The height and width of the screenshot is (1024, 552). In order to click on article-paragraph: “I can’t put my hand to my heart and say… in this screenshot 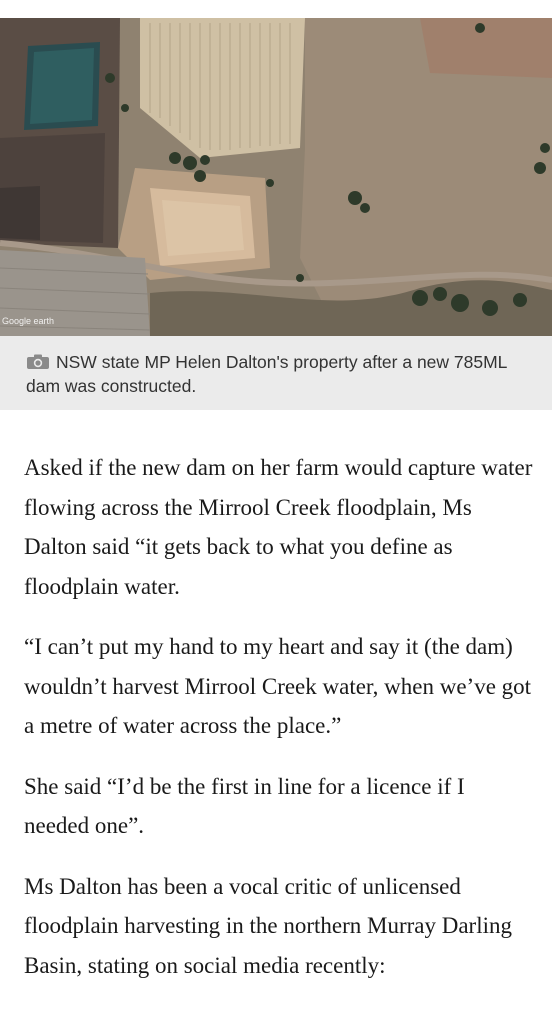, I will do `click(278, 686)`.